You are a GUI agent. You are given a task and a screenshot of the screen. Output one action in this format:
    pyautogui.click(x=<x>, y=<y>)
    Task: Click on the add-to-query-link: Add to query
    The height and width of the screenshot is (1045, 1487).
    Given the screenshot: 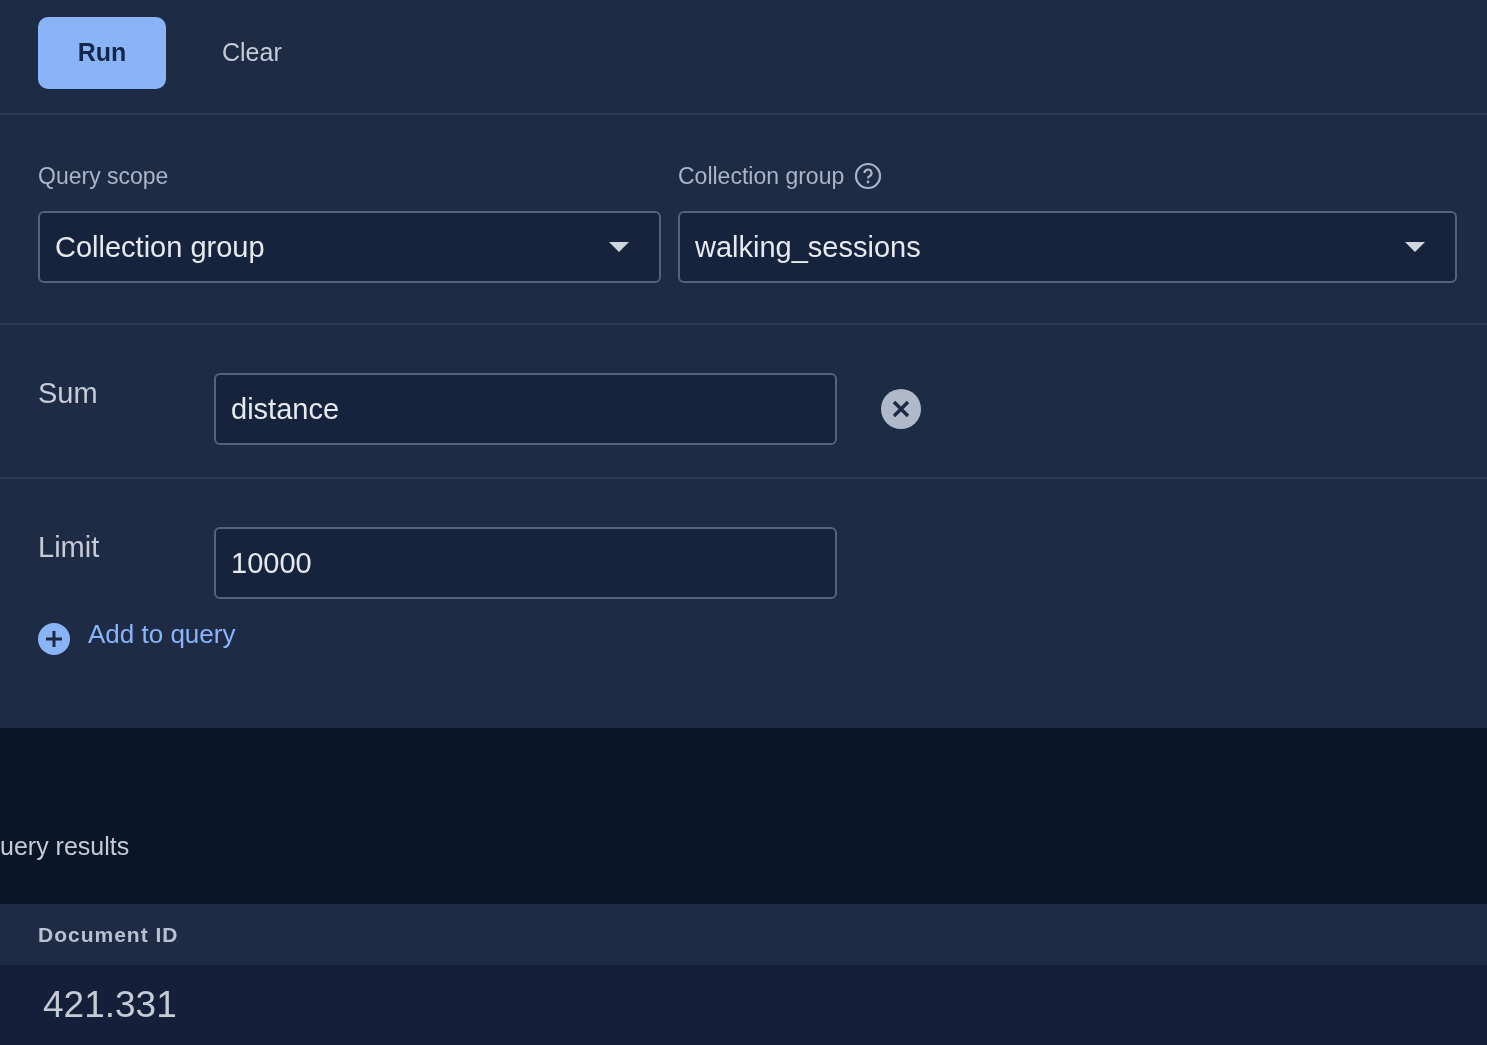 What is the action you would take?
    pyautogui.click(x=162, y=634)
    